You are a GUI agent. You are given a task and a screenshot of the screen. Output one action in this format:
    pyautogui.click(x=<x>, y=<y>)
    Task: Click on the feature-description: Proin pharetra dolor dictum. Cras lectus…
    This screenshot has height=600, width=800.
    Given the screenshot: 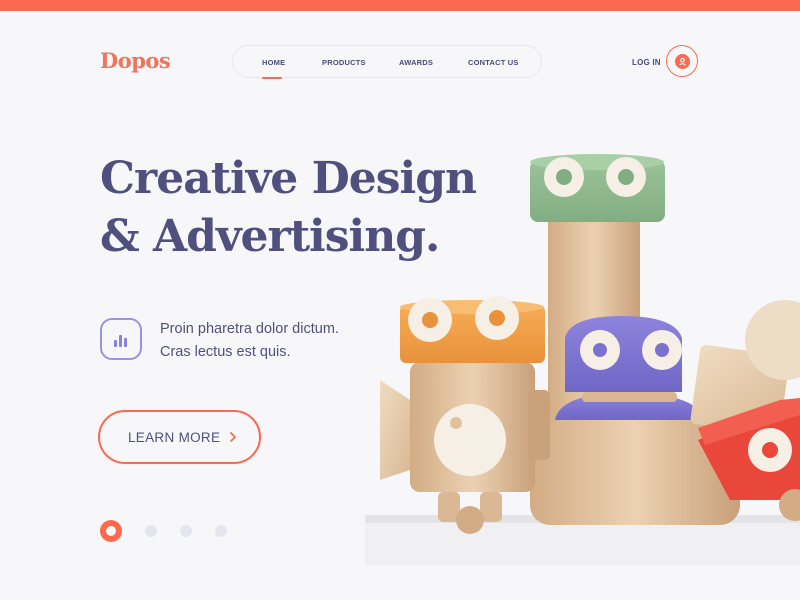 What is the action you would take?
    pyautogui.click(x=249, y=341)
    